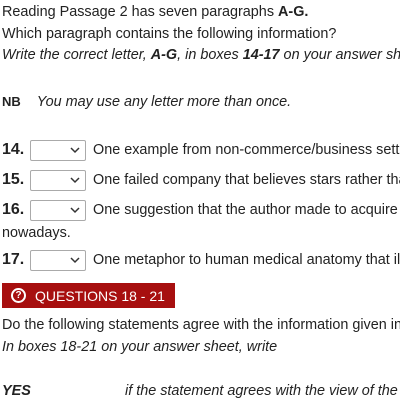  Describe the element at coordinates (18, 295) in the screenshot. I see `question-circle-icon: ?` at that location.